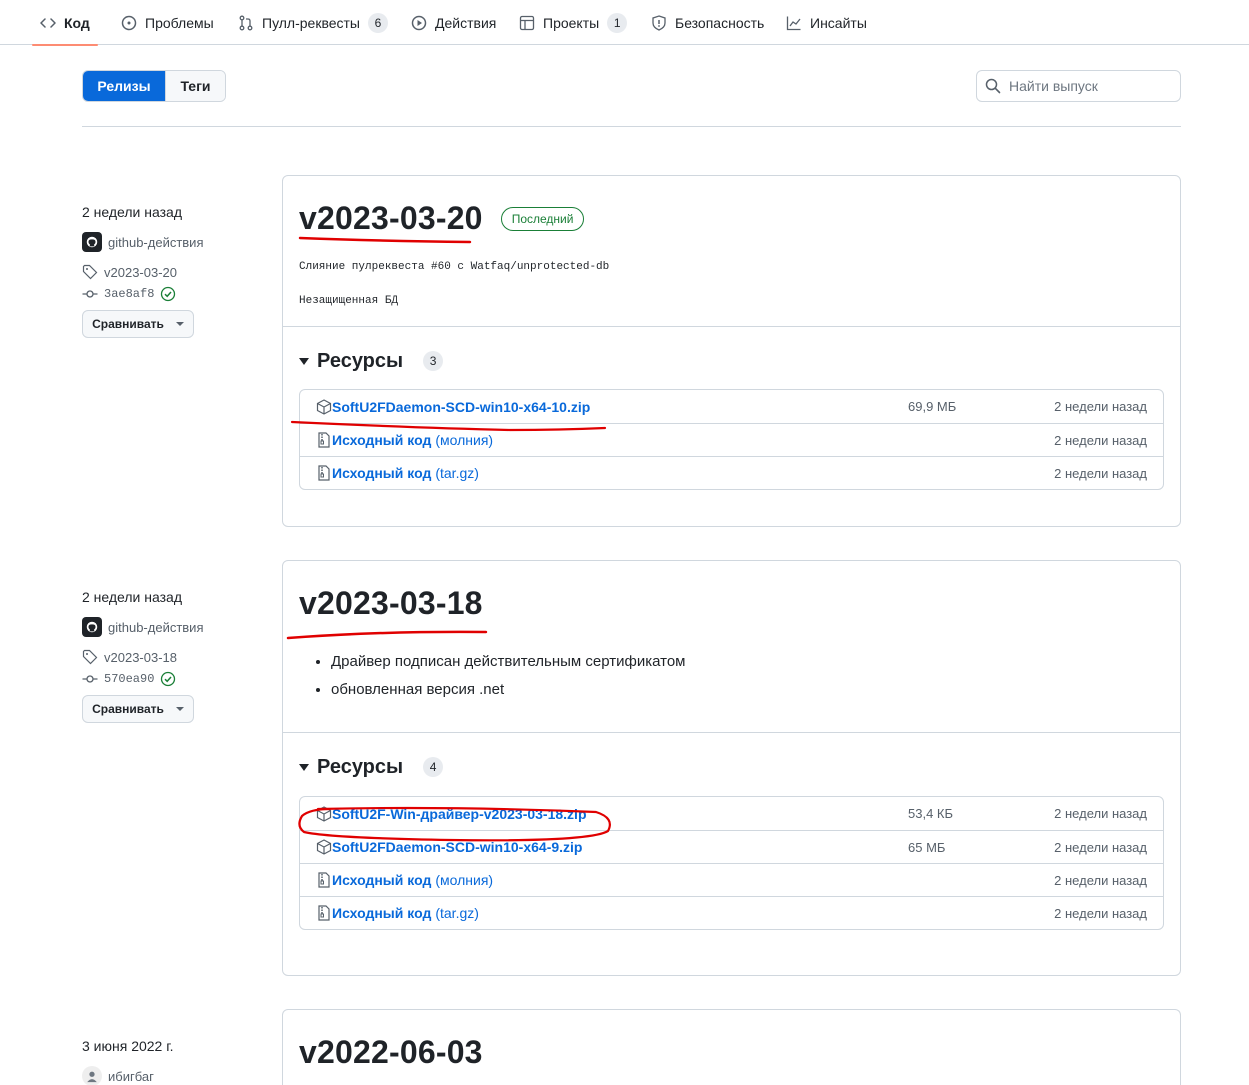  I want to click on release-author: ибигбаг, so click(172, 1075).